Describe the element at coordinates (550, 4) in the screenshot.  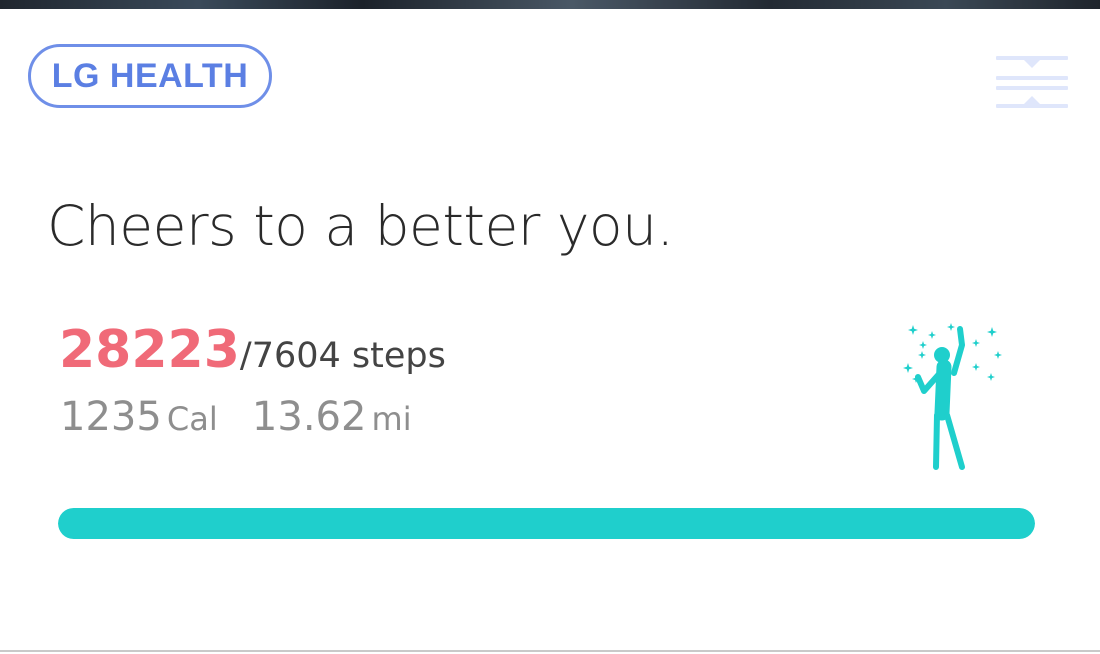
I see `background-image-strip` at that location.